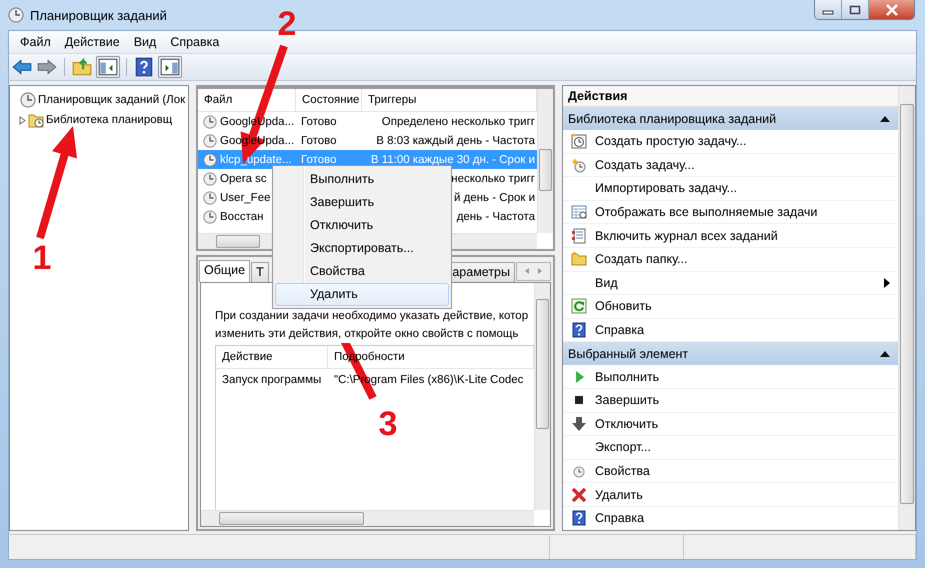 This screenshot has height=568, width=925. I want to click on table-cell-text: Запуск программы, so click(271, 380).